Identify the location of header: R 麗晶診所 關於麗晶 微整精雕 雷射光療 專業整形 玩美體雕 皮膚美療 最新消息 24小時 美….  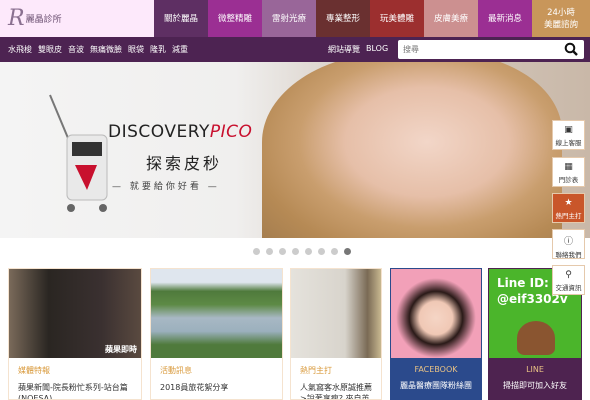
(295, 18).